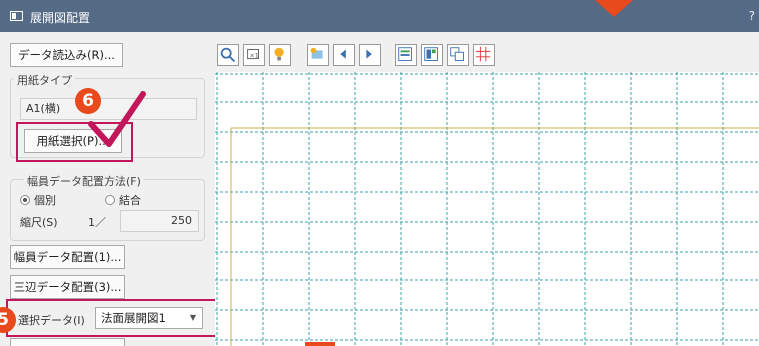 This screenshot has height=346, width=759. I want to click on help-button: ?, so click(752, 16).